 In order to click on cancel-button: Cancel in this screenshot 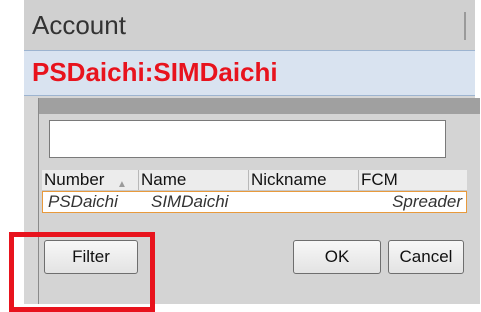, I will do `click(426, 257)`.